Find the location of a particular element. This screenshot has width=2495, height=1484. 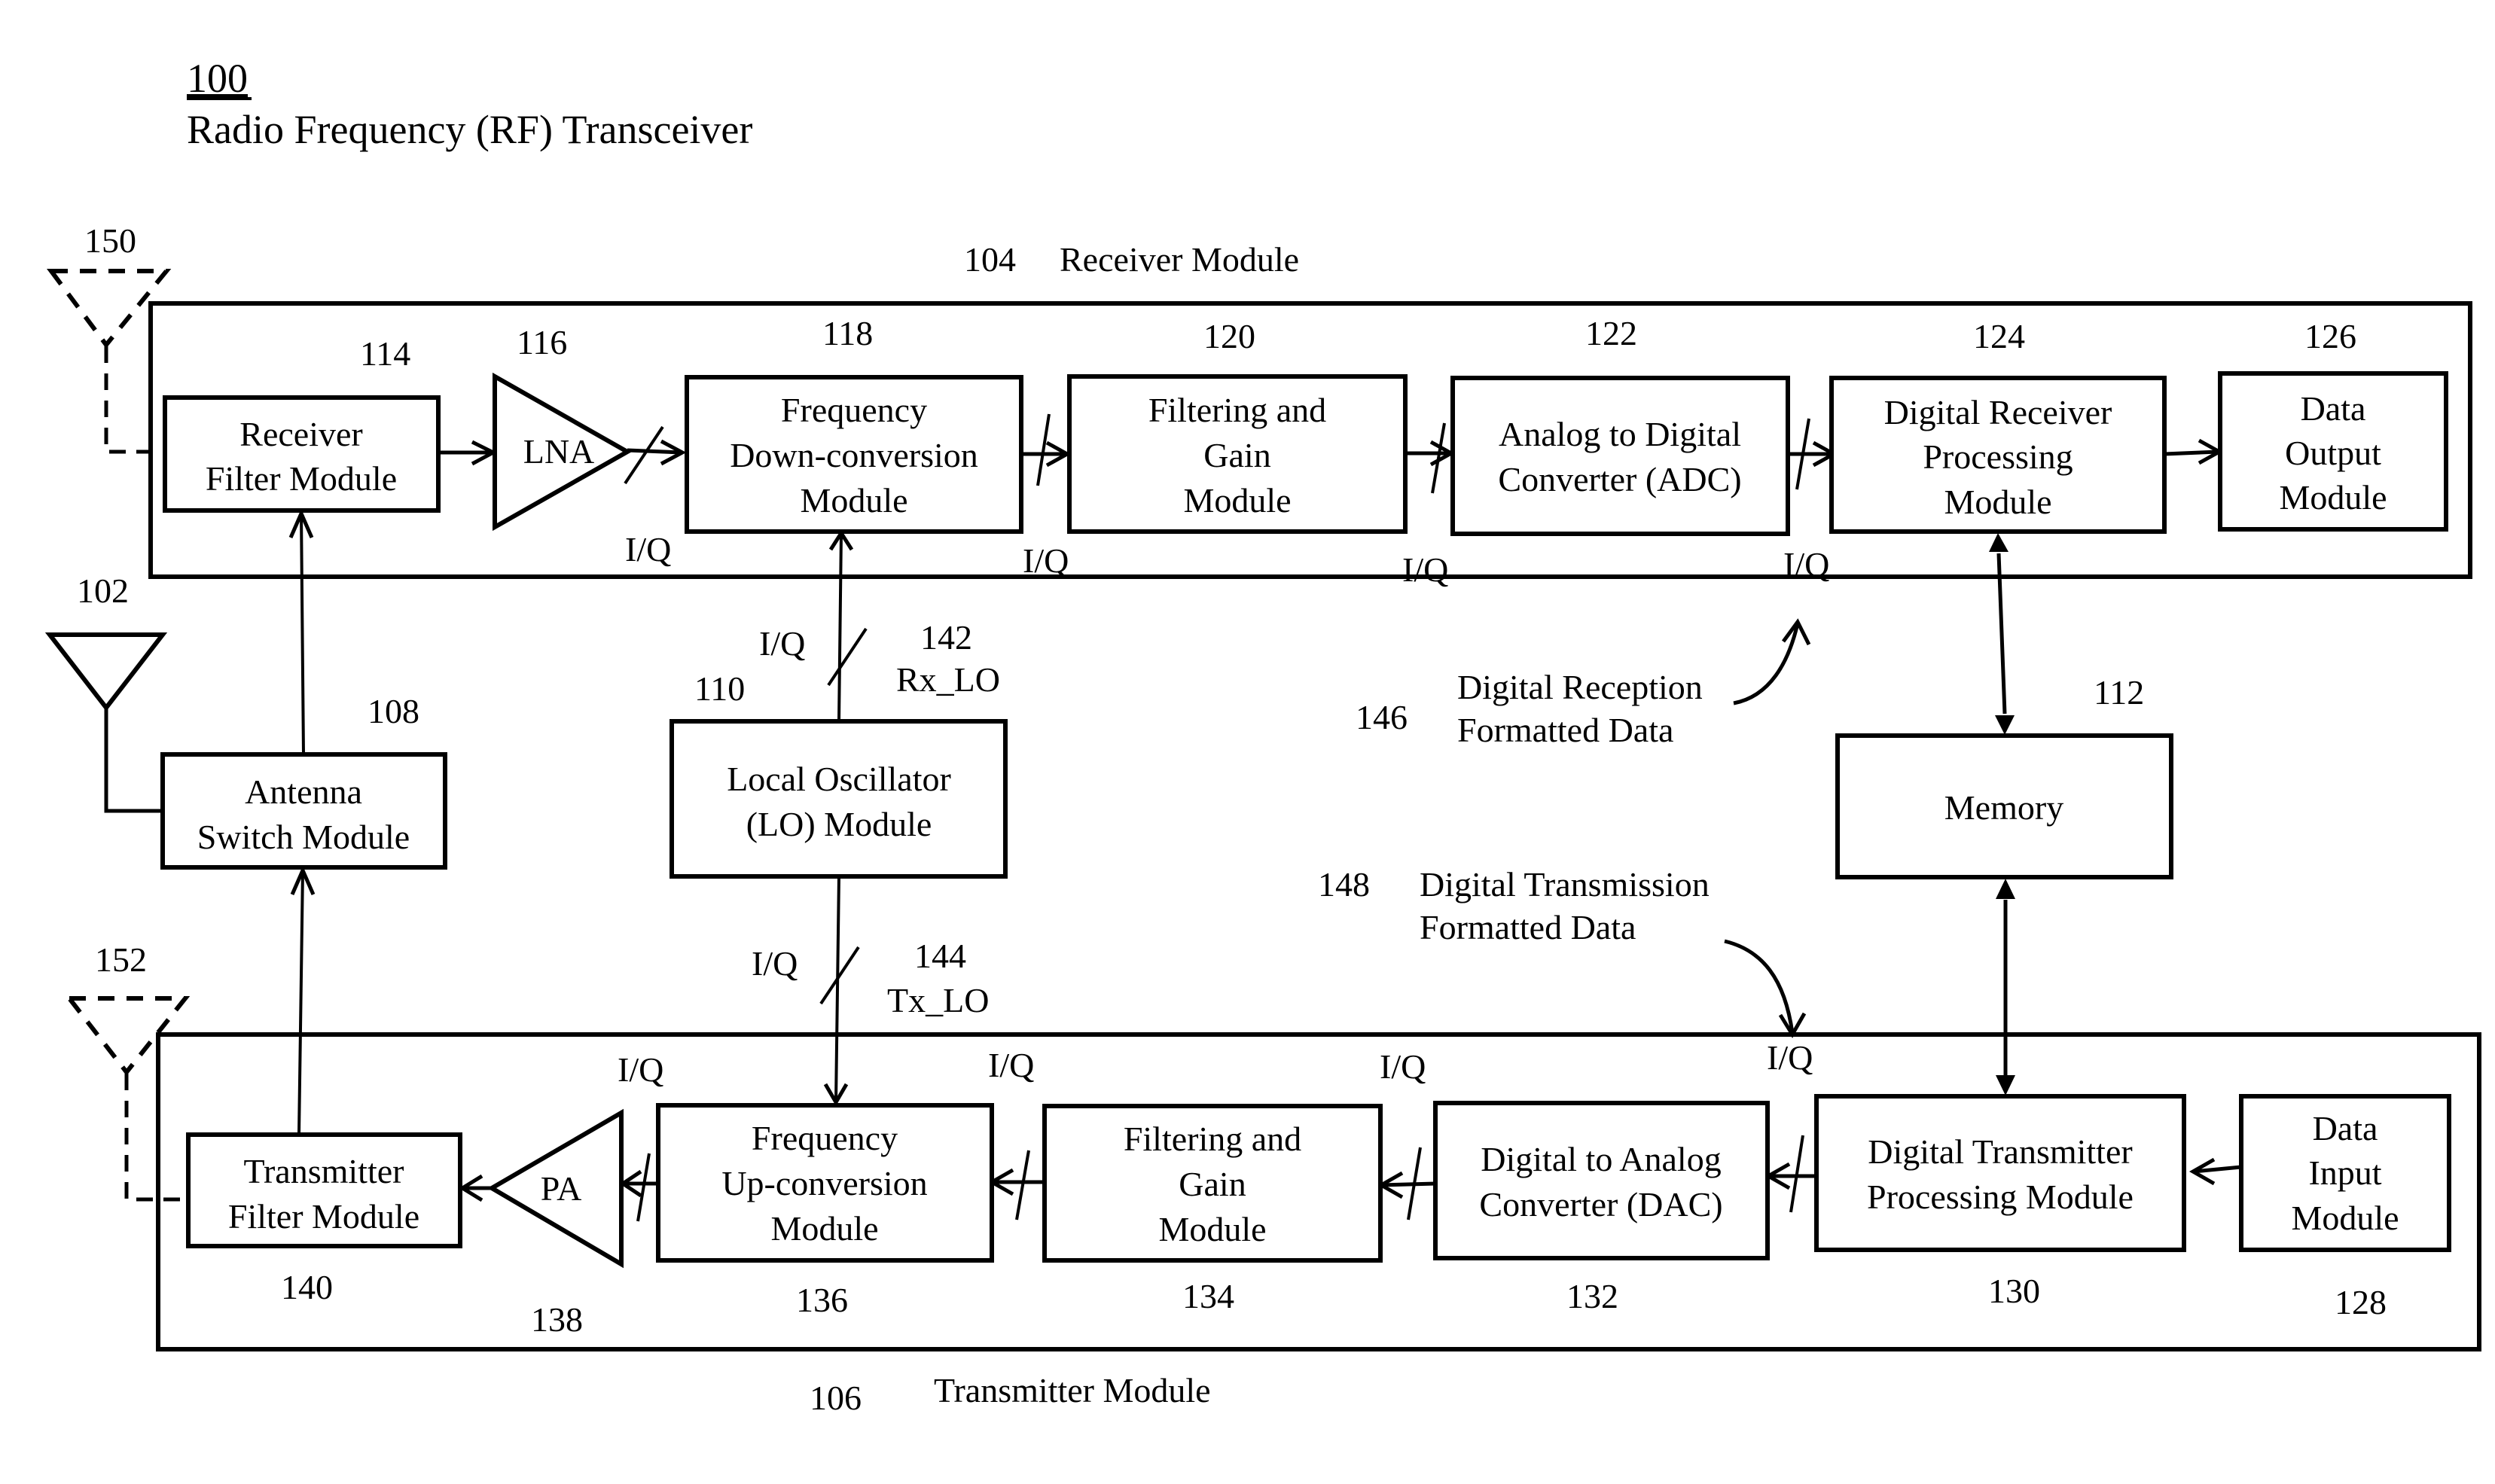

lna-block: LNA is located at coordinates (563, 452).